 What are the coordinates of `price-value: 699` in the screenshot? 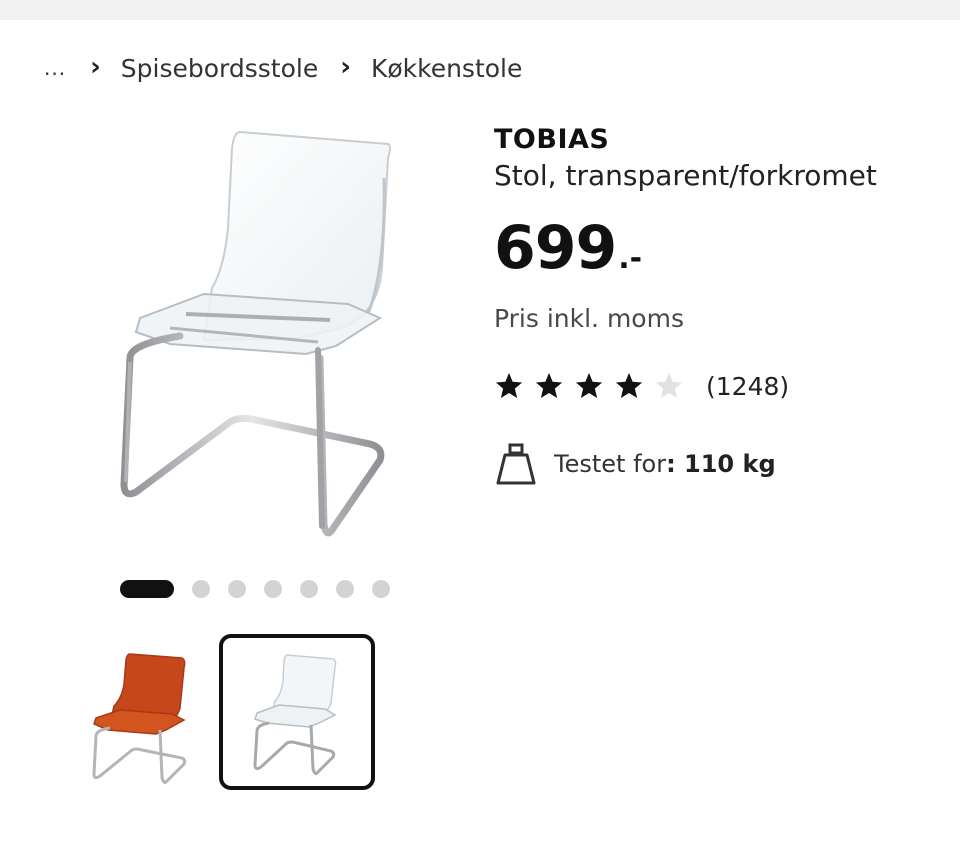 It's located at (555, 248).